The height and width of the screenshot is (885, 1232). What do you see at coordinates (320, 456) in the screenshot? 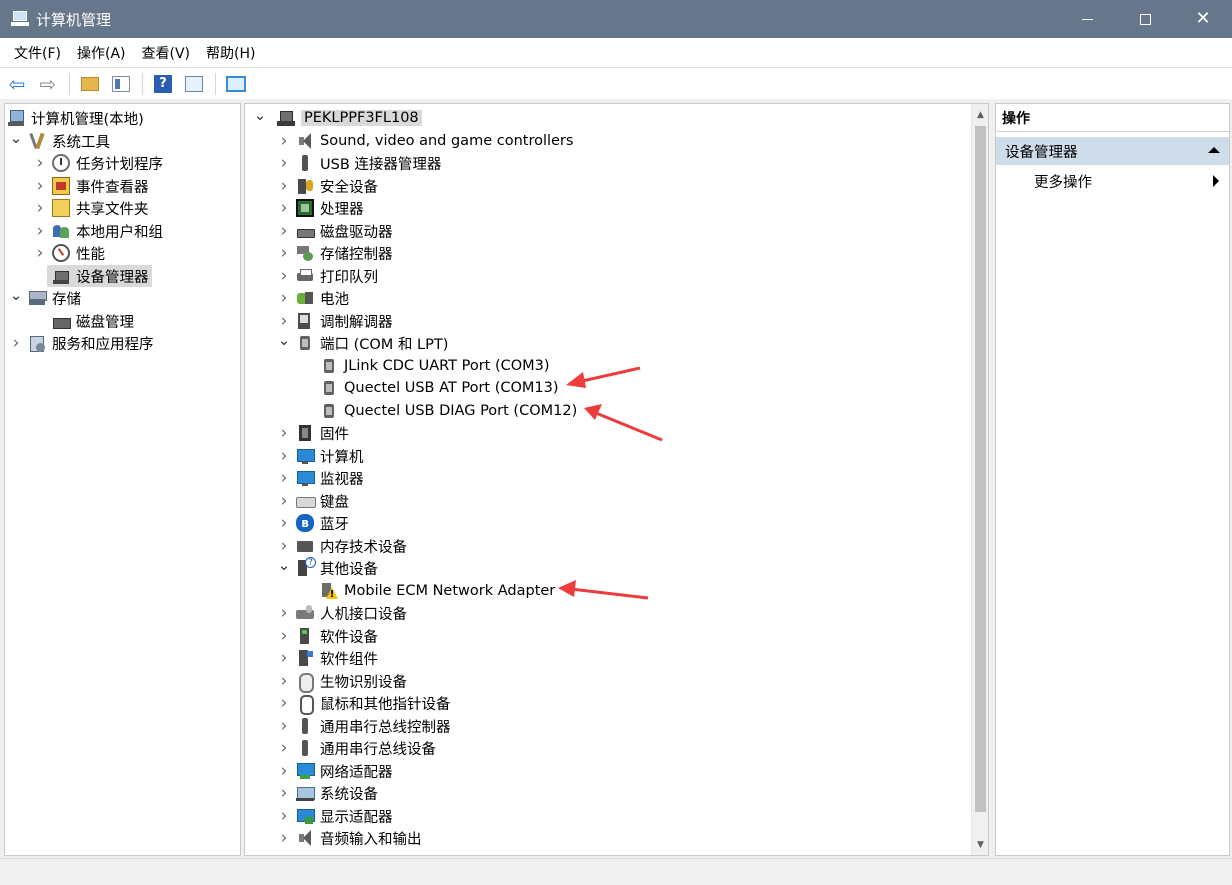
I see `device-category: 计算机` at bounding box center [320, 456].